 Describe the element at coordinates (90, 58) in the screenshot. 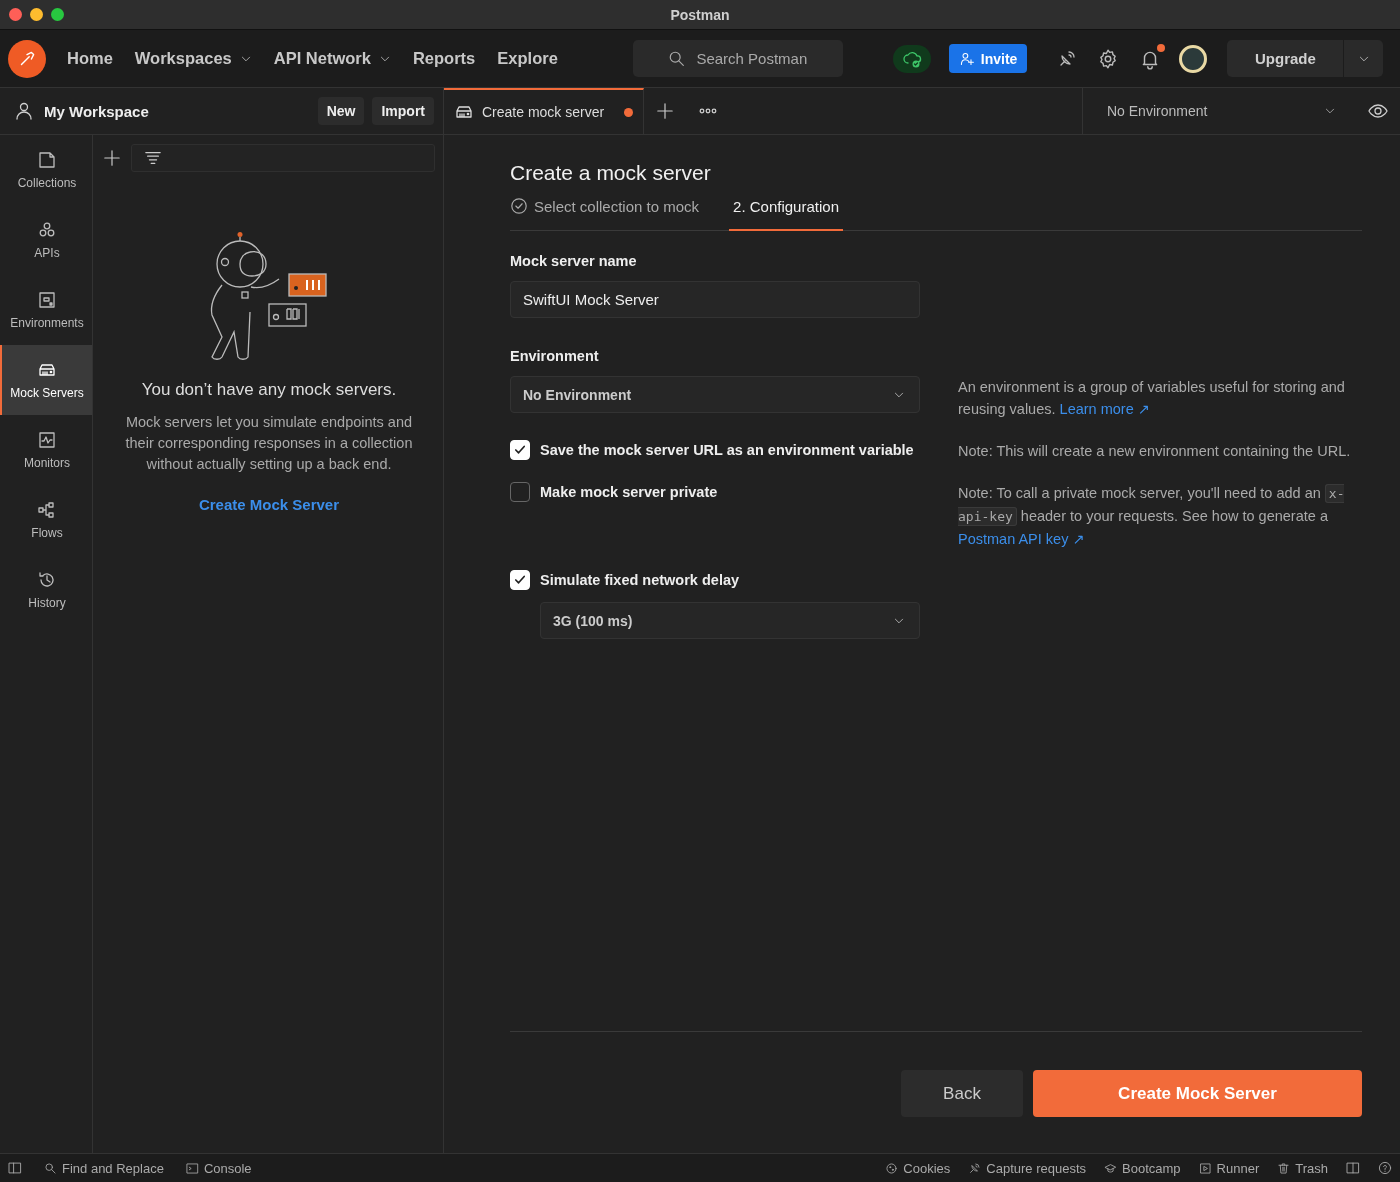

I see `nav-item: Home` at that location.